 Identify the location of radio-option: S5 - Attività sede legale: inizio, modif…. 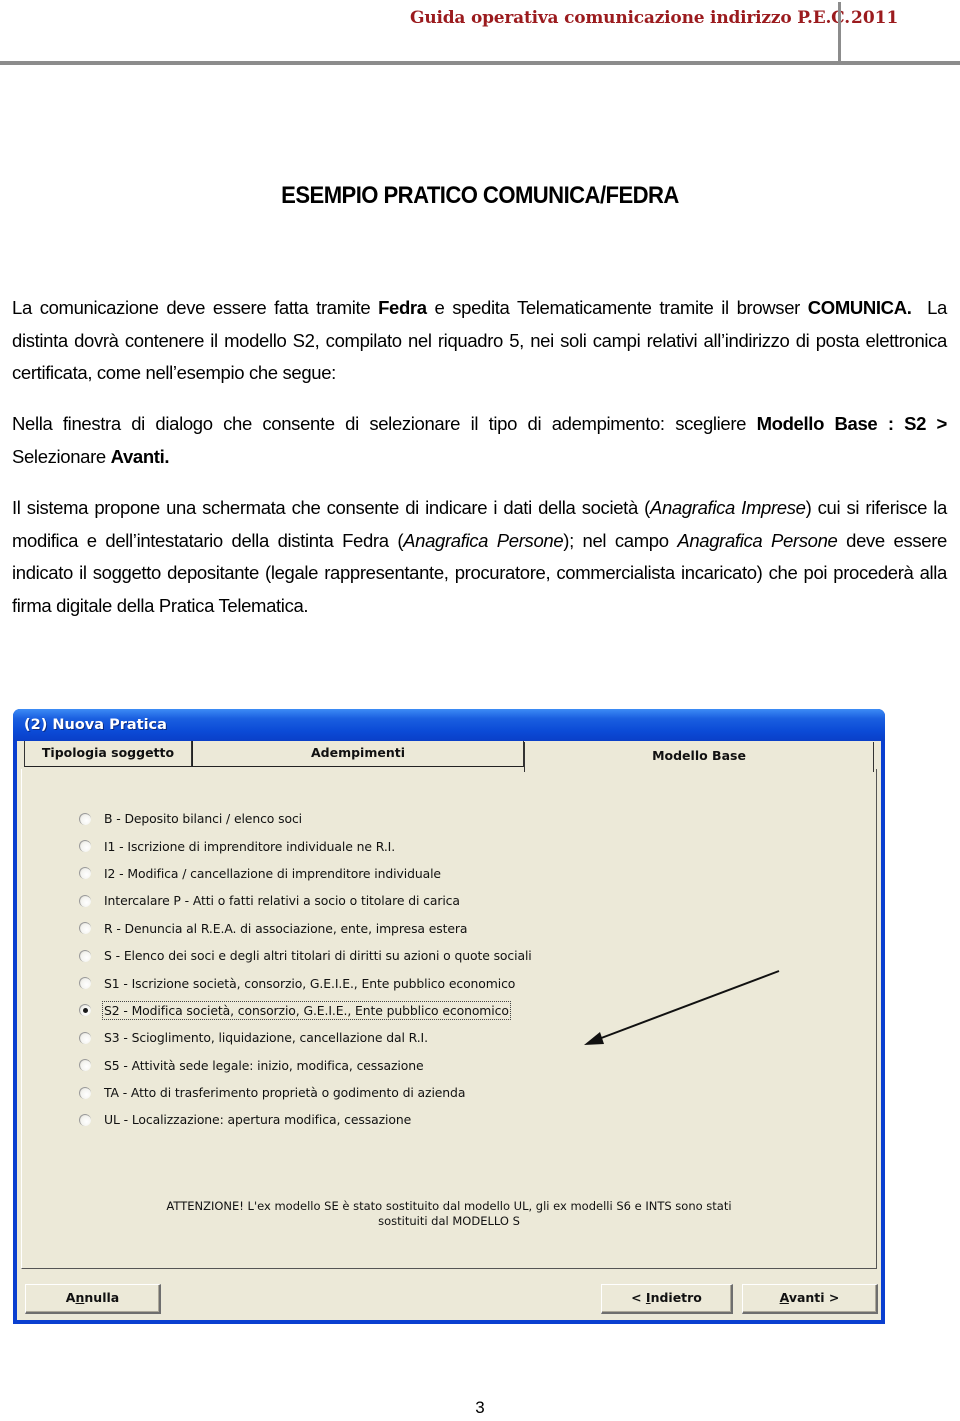
(306, 1065).